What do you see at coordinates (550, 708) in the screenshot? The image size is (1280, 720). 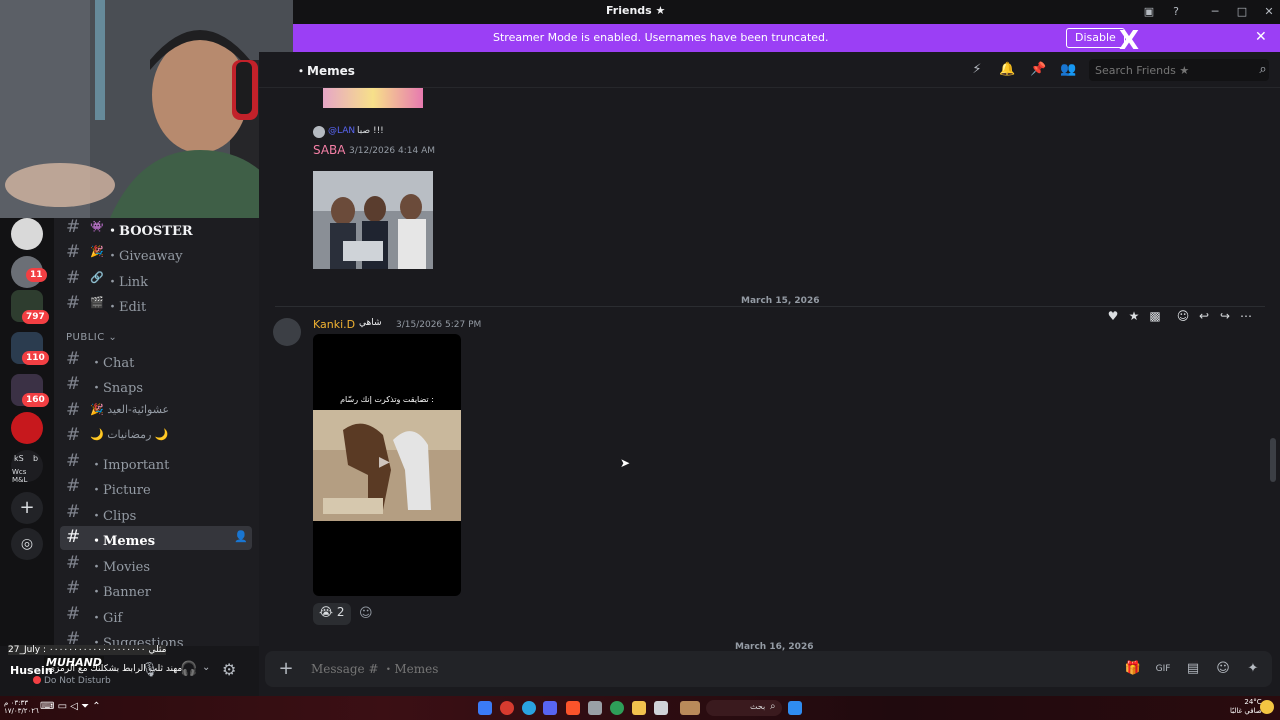 I see `discord-icon` at bounding box center [550, 708].